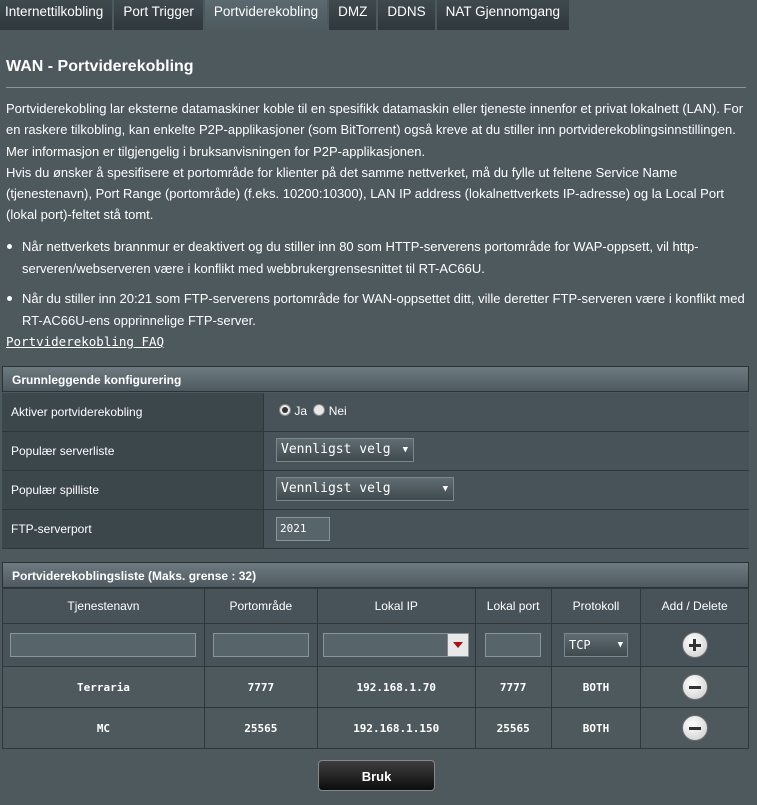  I want to click on enable-radio-group: Ja Nei, so click(313, 411).